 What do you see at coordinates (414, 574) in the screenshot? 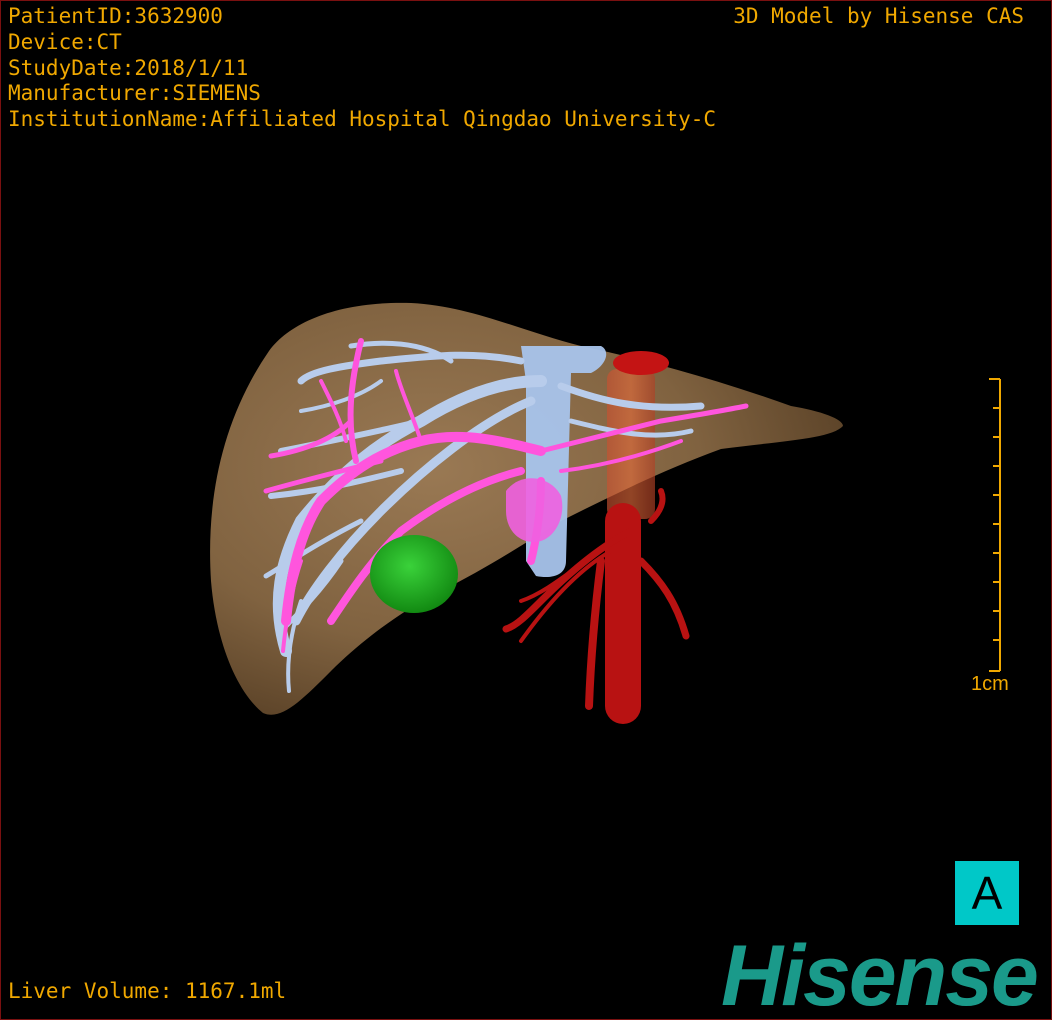
I see `liver-lesion` at bounding box center [414, 574].